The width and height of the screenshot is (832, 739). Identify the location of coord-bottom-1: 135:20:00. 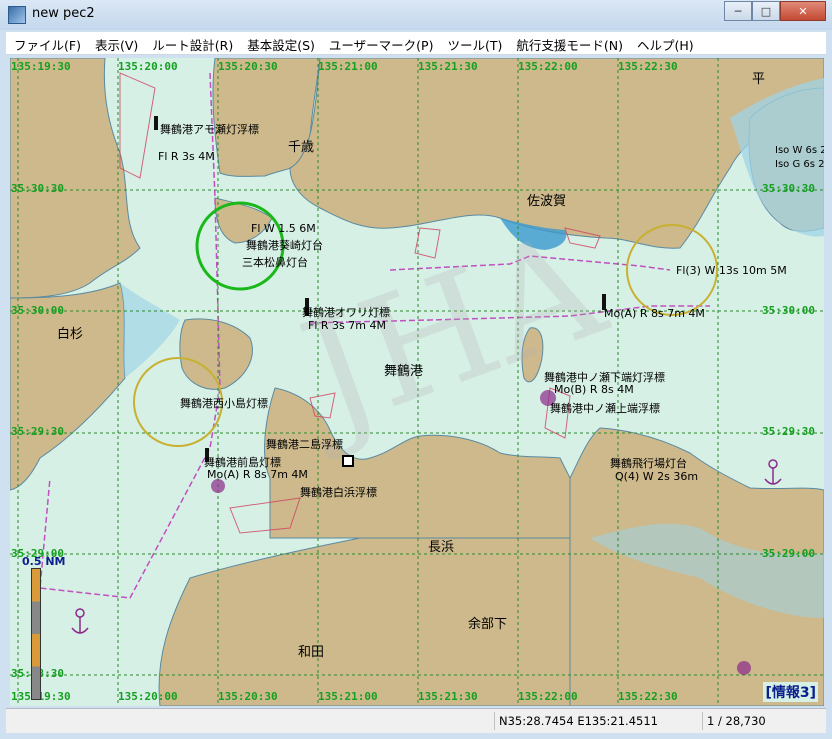
(148, 696).